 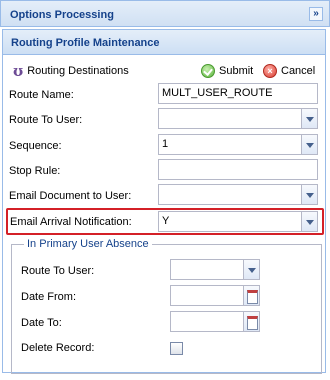 What do you see at coordinates (238, 221) in the screenshot?
I see `email-arrival-select: Y` at bounding box center [238, 221].